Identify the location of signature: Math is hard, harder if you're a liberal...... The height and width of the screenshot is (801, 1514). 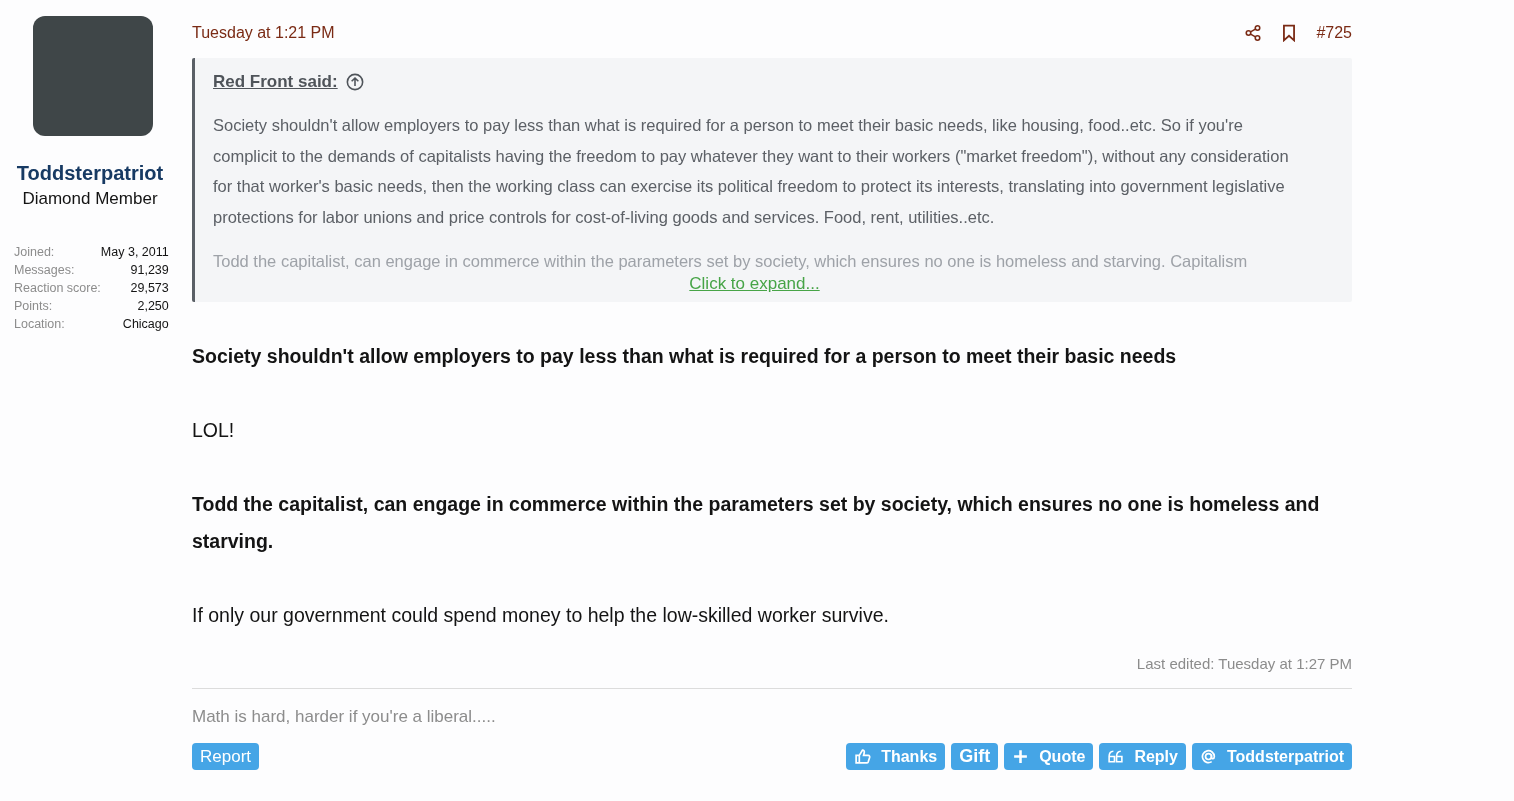
(344, 717).